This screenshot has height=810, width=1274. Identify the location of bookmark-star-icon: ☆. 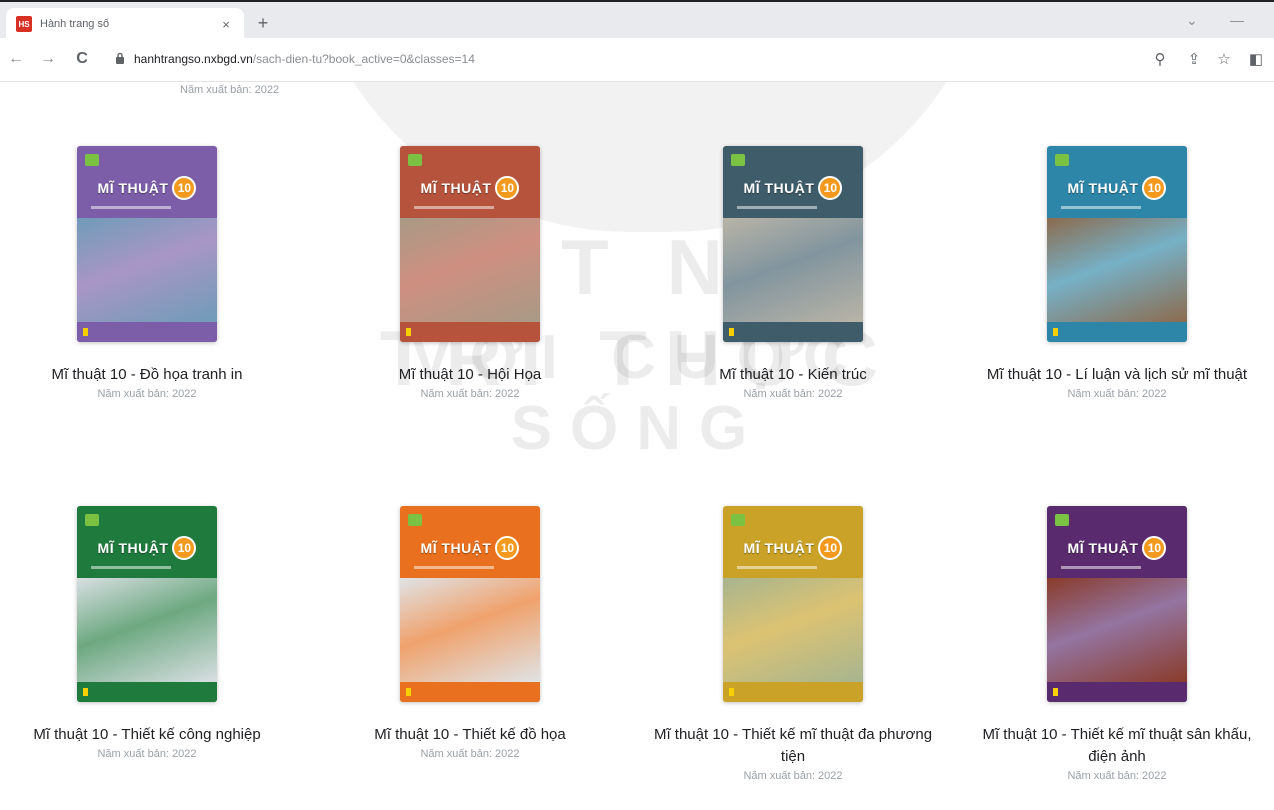
(1224, 59).